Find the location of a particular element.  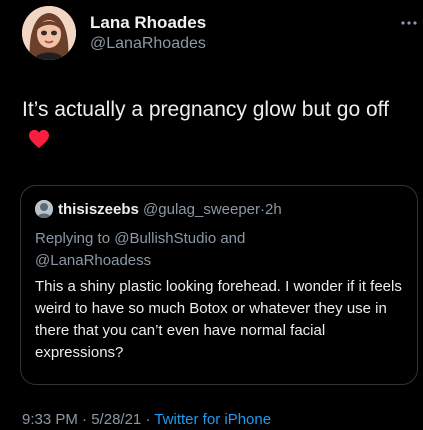

quoted-handle: @gulag_sweeper is located at coordinates (201, 209).